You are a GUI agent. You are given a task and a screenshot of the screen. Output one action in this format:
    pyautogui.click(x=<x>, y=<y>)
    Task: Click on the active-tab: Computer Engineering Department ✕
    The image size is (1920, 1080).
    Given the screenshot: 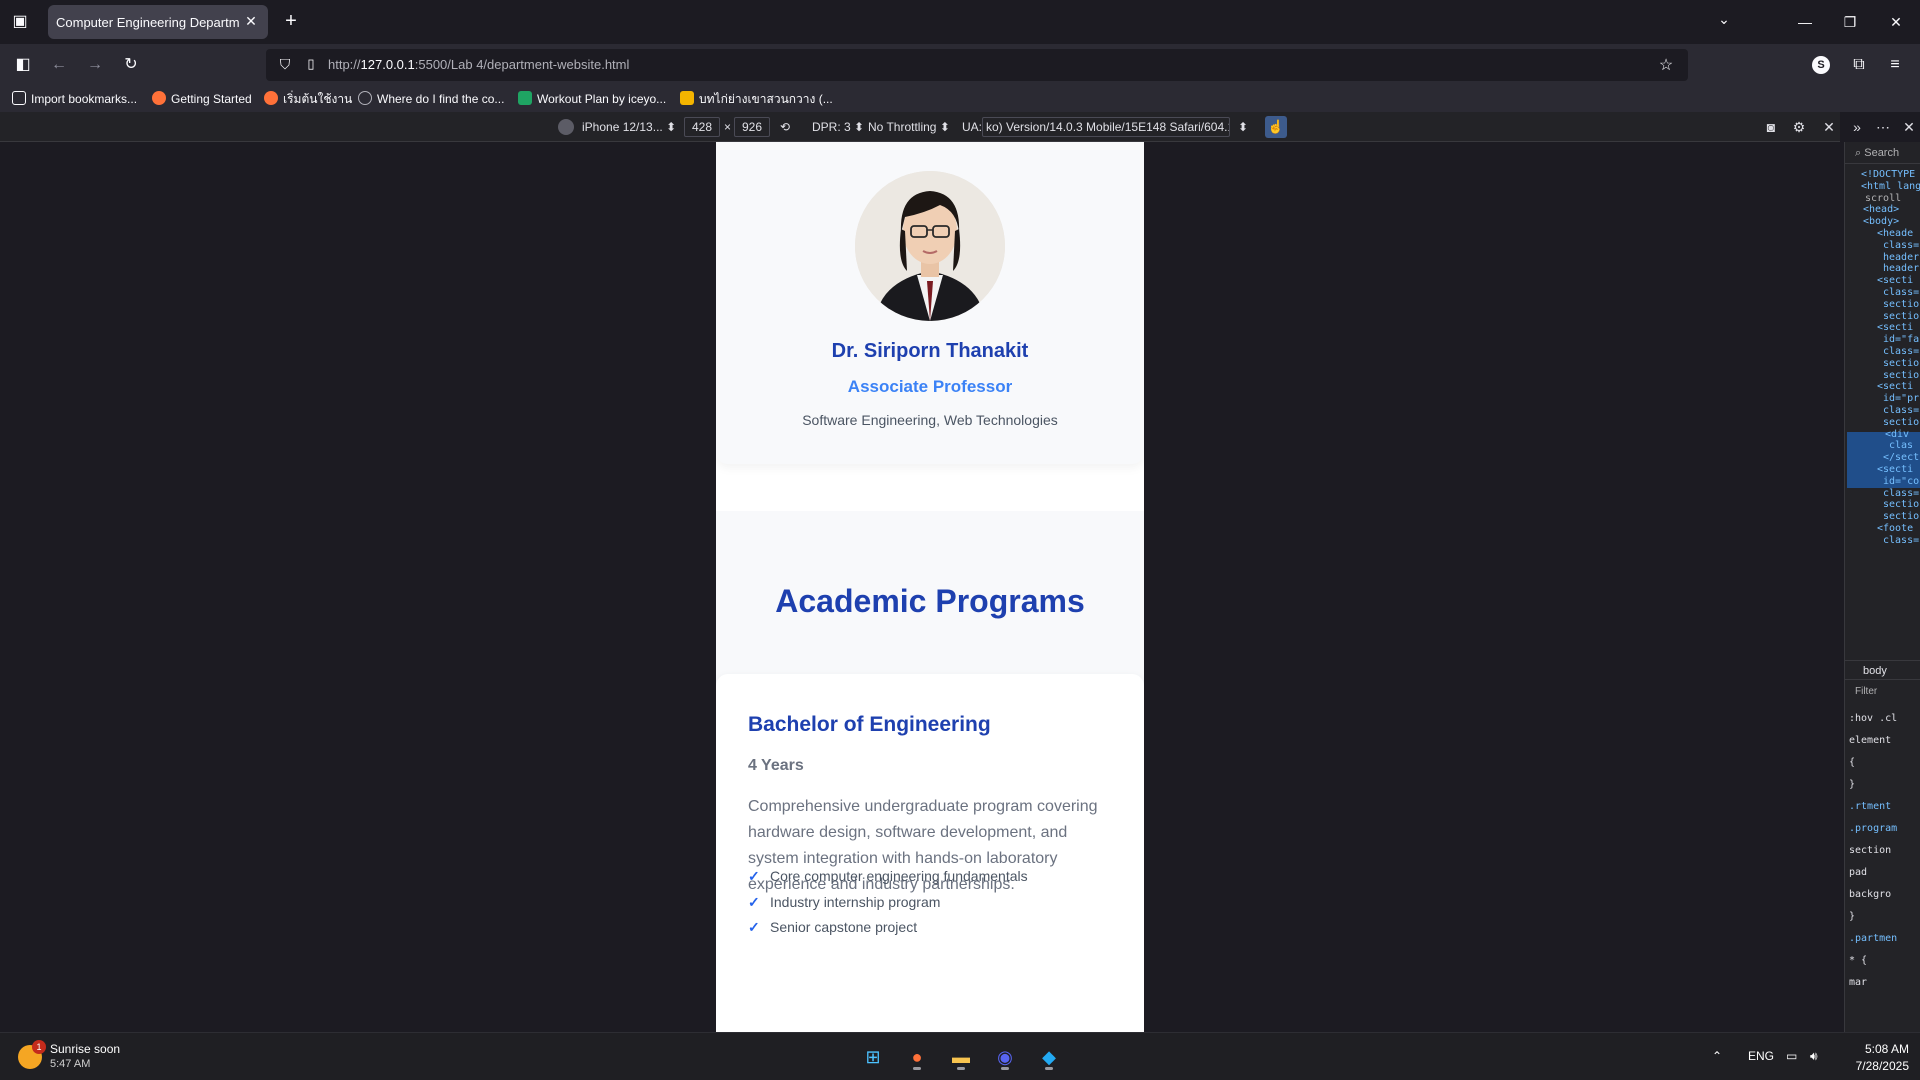 What is the action you would take?
    pyautogui.click(x=158, y=22)
    